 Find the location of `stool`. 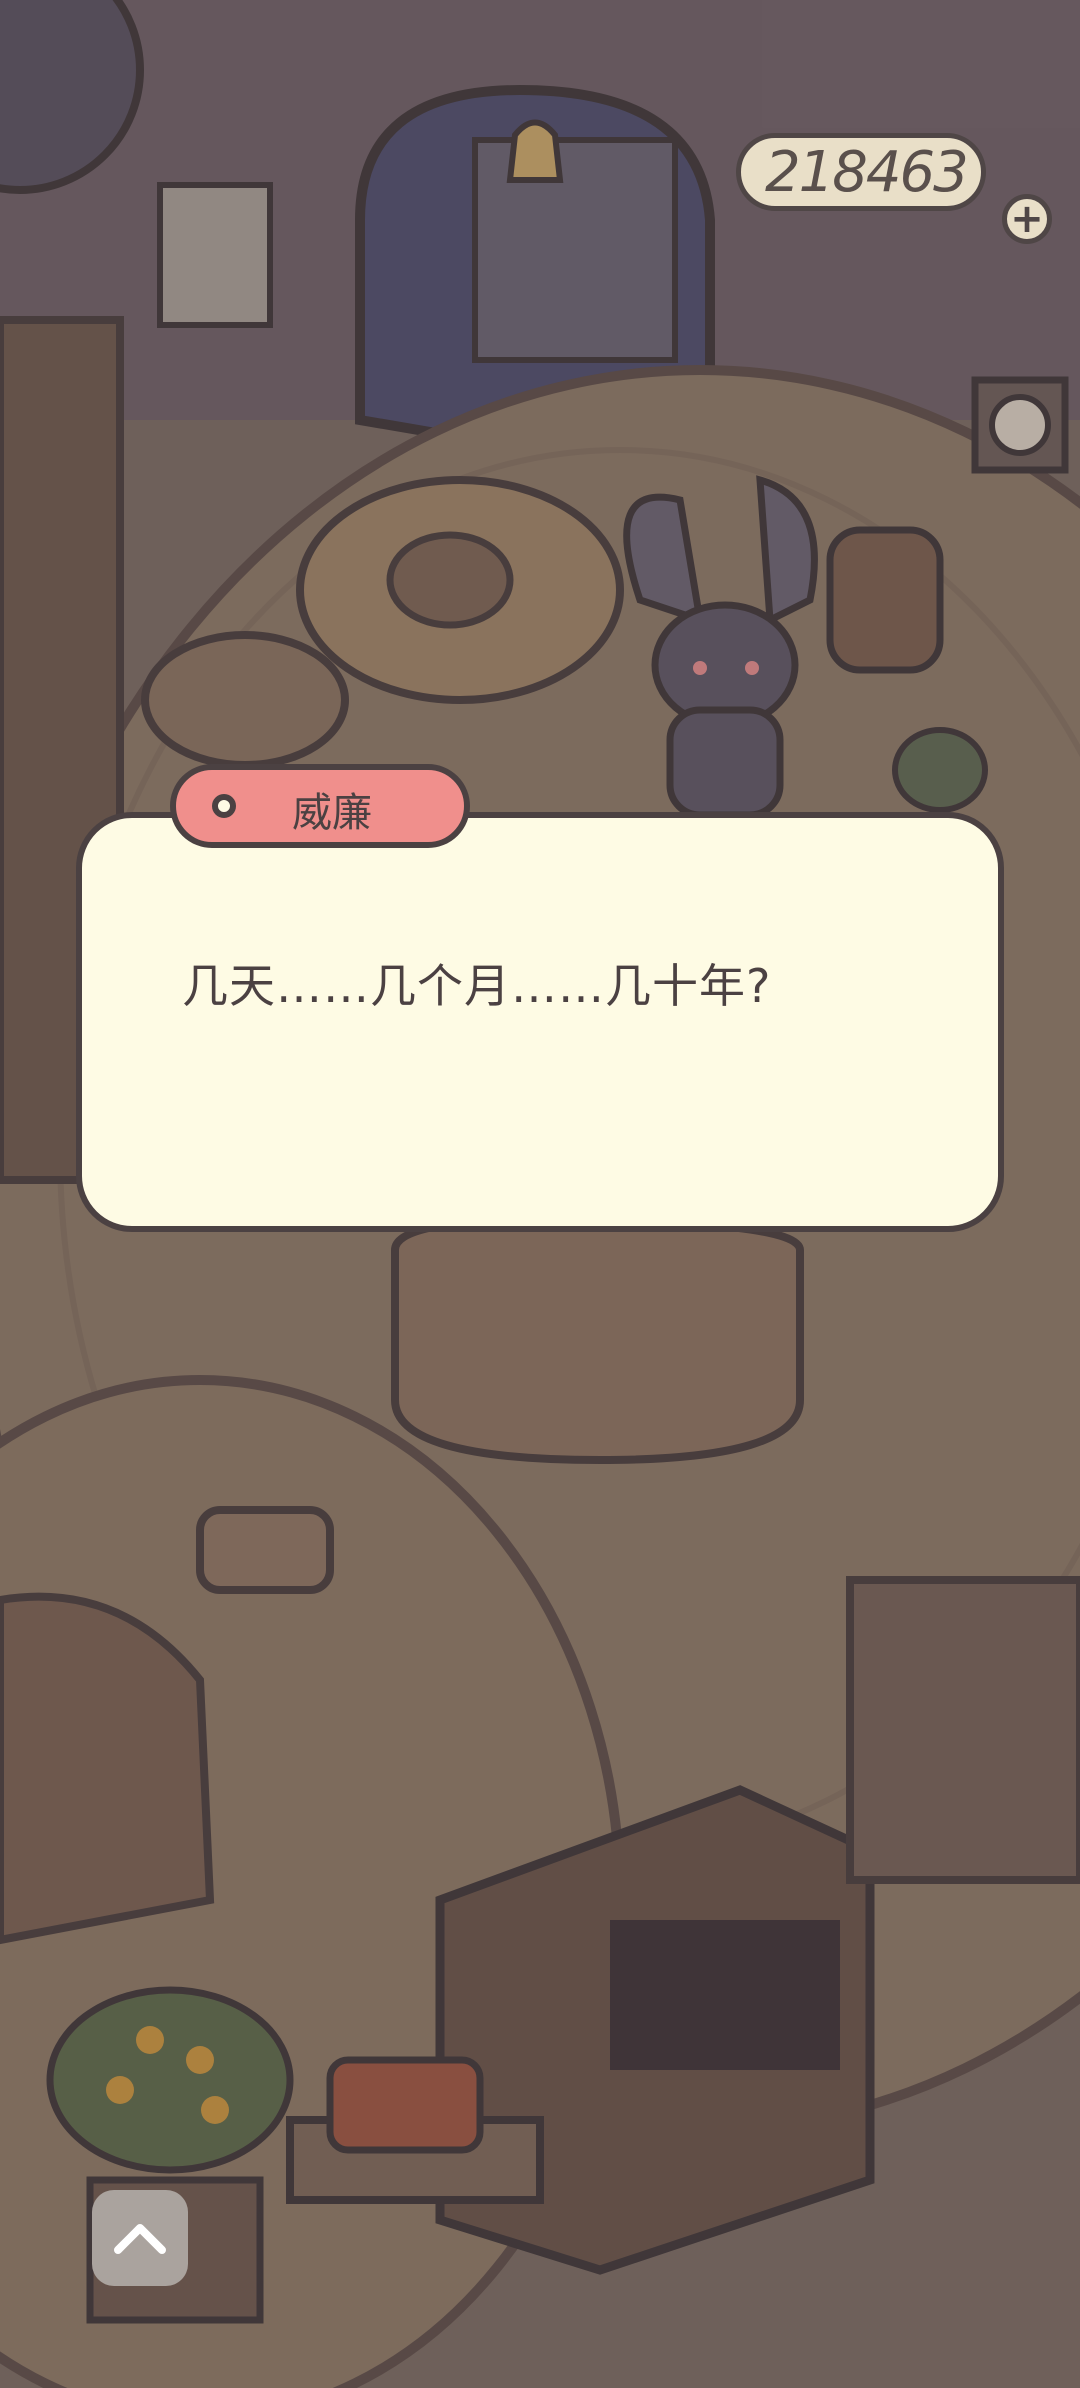

stool is located at coordinates (245, 700).